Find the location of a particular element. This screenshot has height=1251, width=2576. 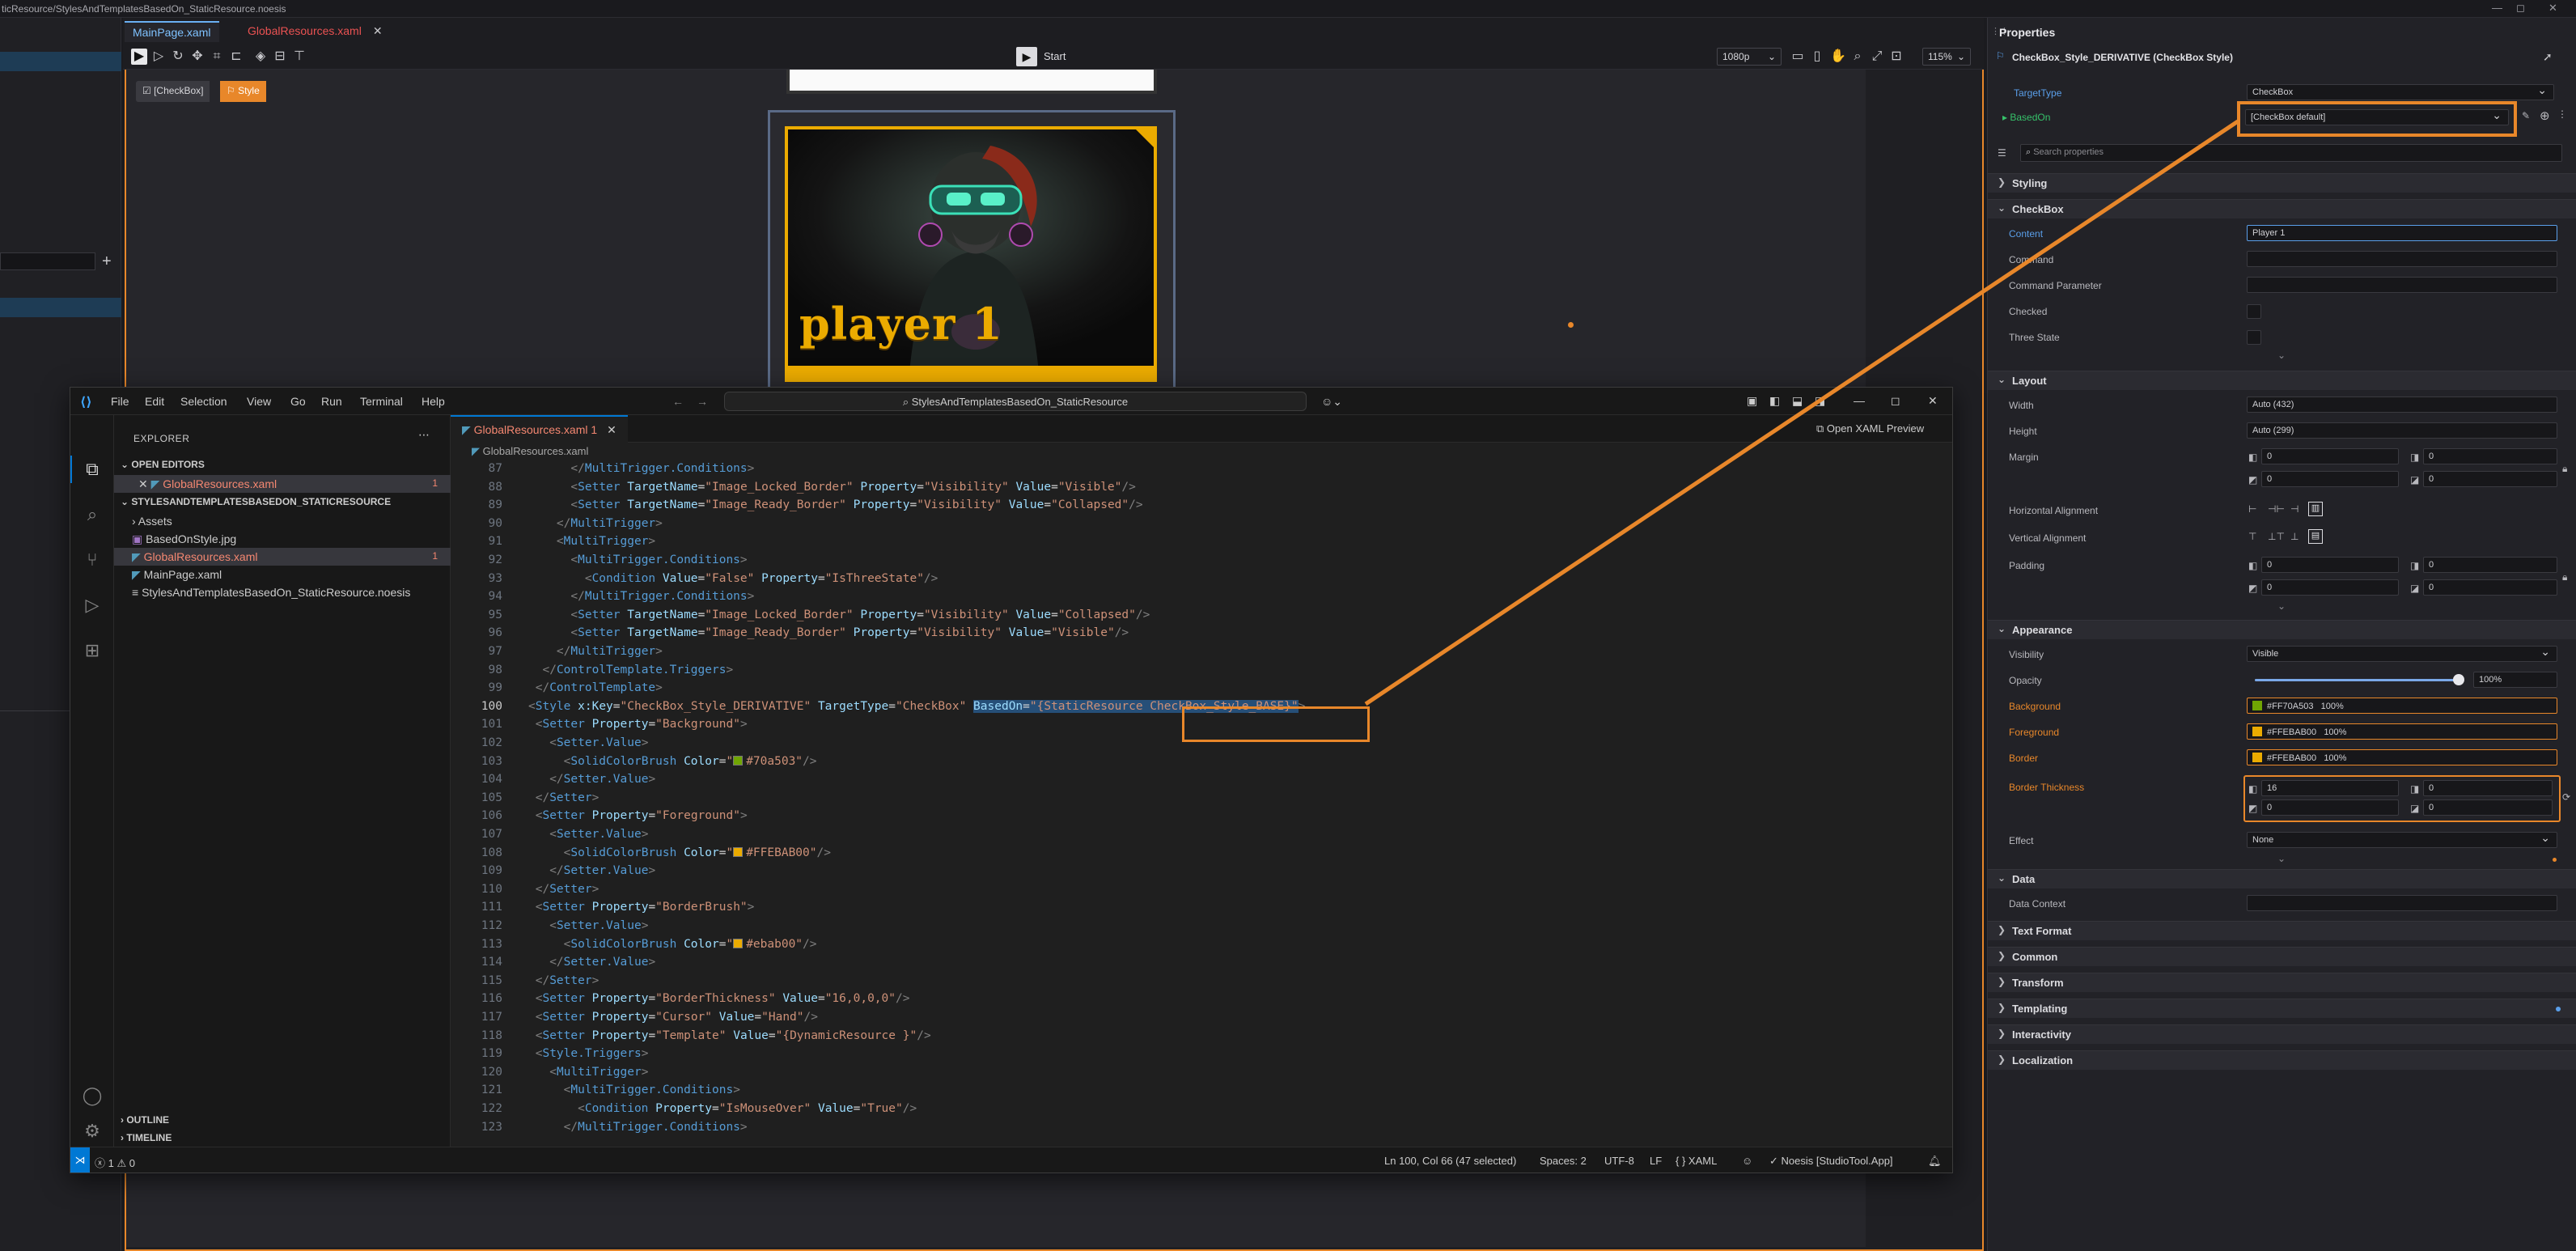

code-line: <Setter.Value> is located at coordinates (588, 742).